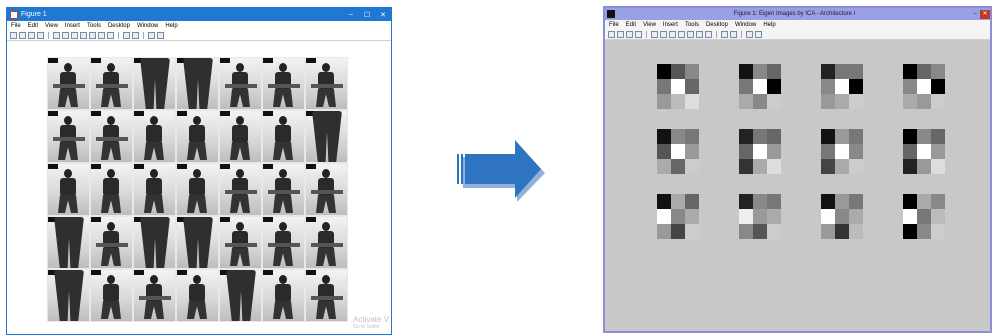 The width and height of the screenshot is (992, 335). Describe the element at coordinates (367, 15) in the screenshot. I see `maximize-button: ☐` at that location.